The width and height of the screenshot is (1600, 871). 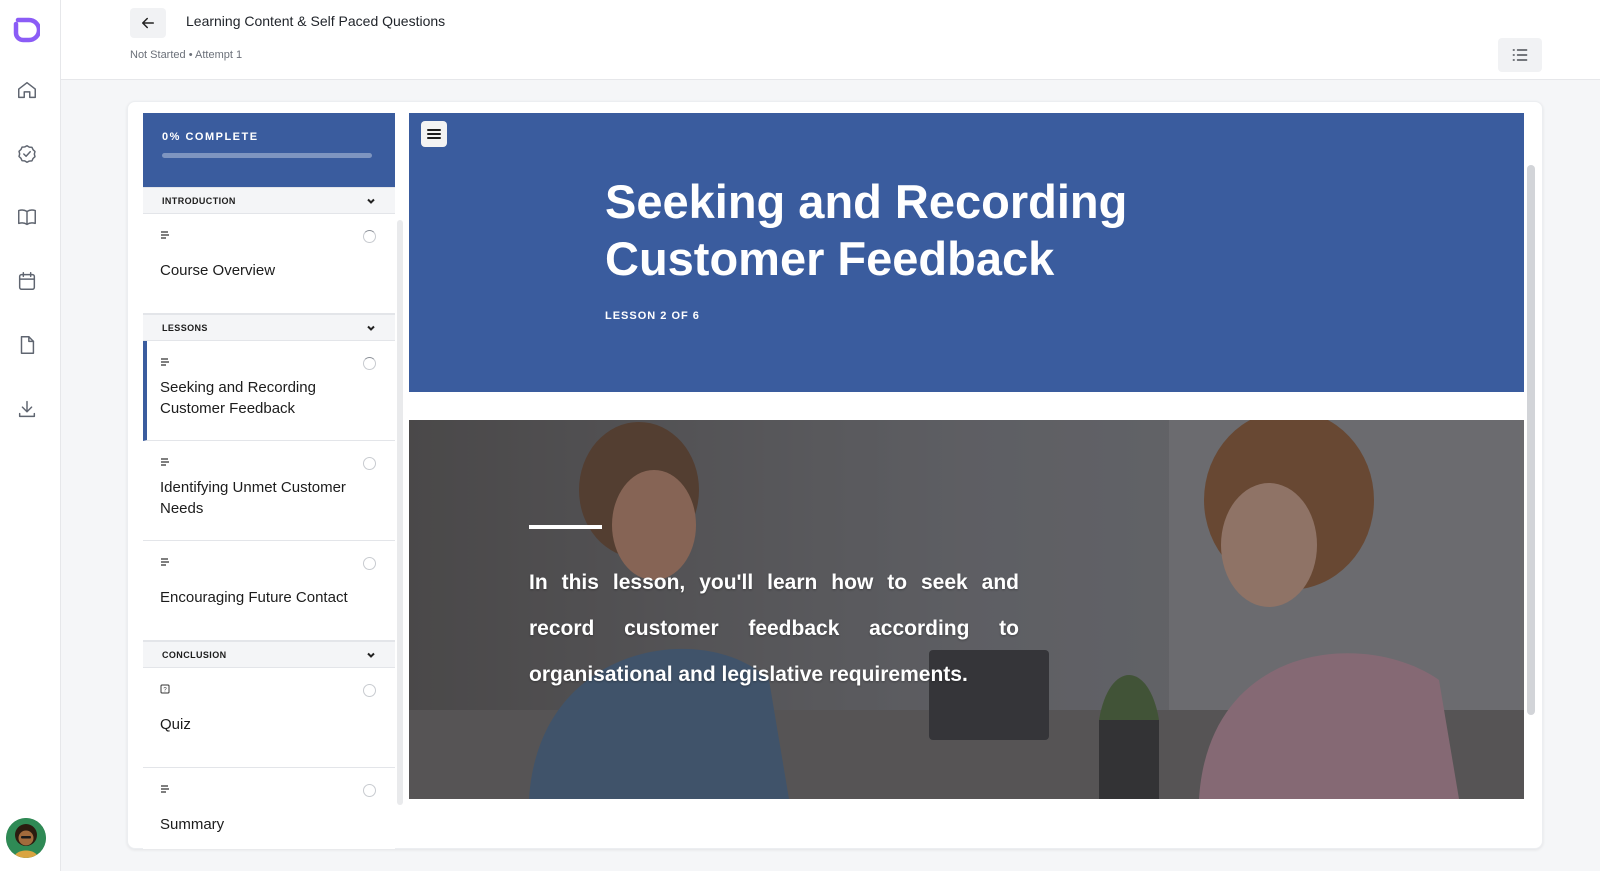 I want to click on progress-bar, so click(x=267, y=155).